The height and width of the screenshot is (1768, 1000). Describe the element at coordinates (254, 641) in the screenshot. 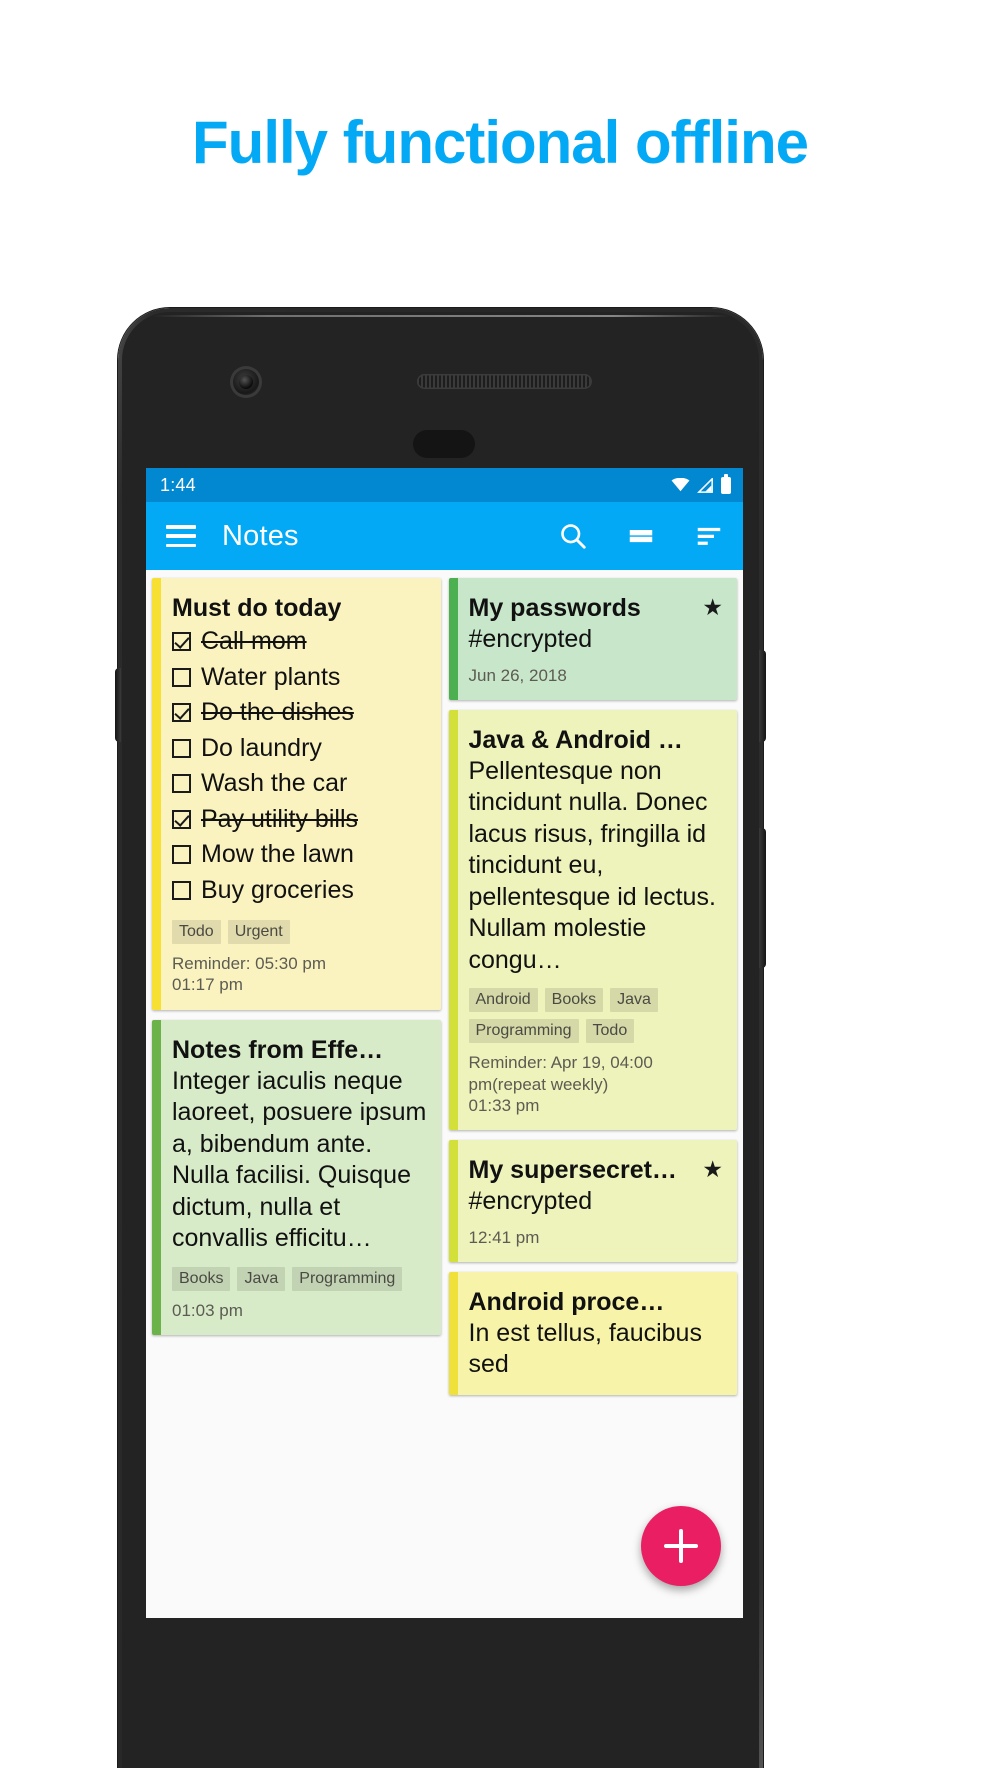

I see `checklist-item-label: Call mom` at that location.